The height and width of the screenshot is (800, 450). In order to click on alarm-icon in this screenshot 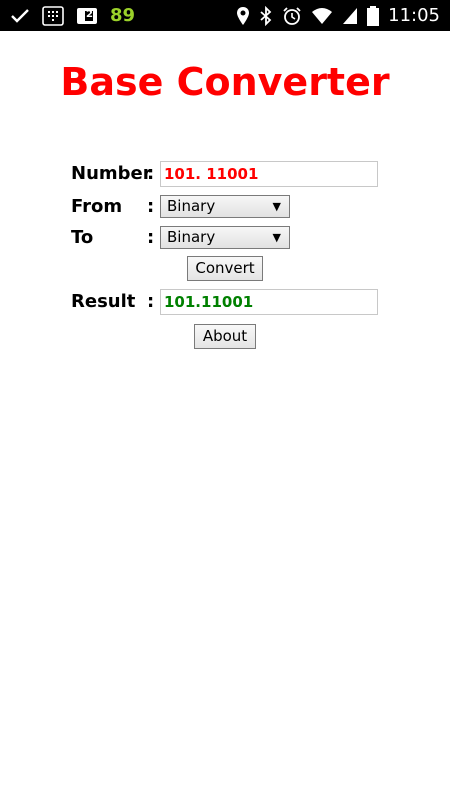, I will do `click(292, 16)`.